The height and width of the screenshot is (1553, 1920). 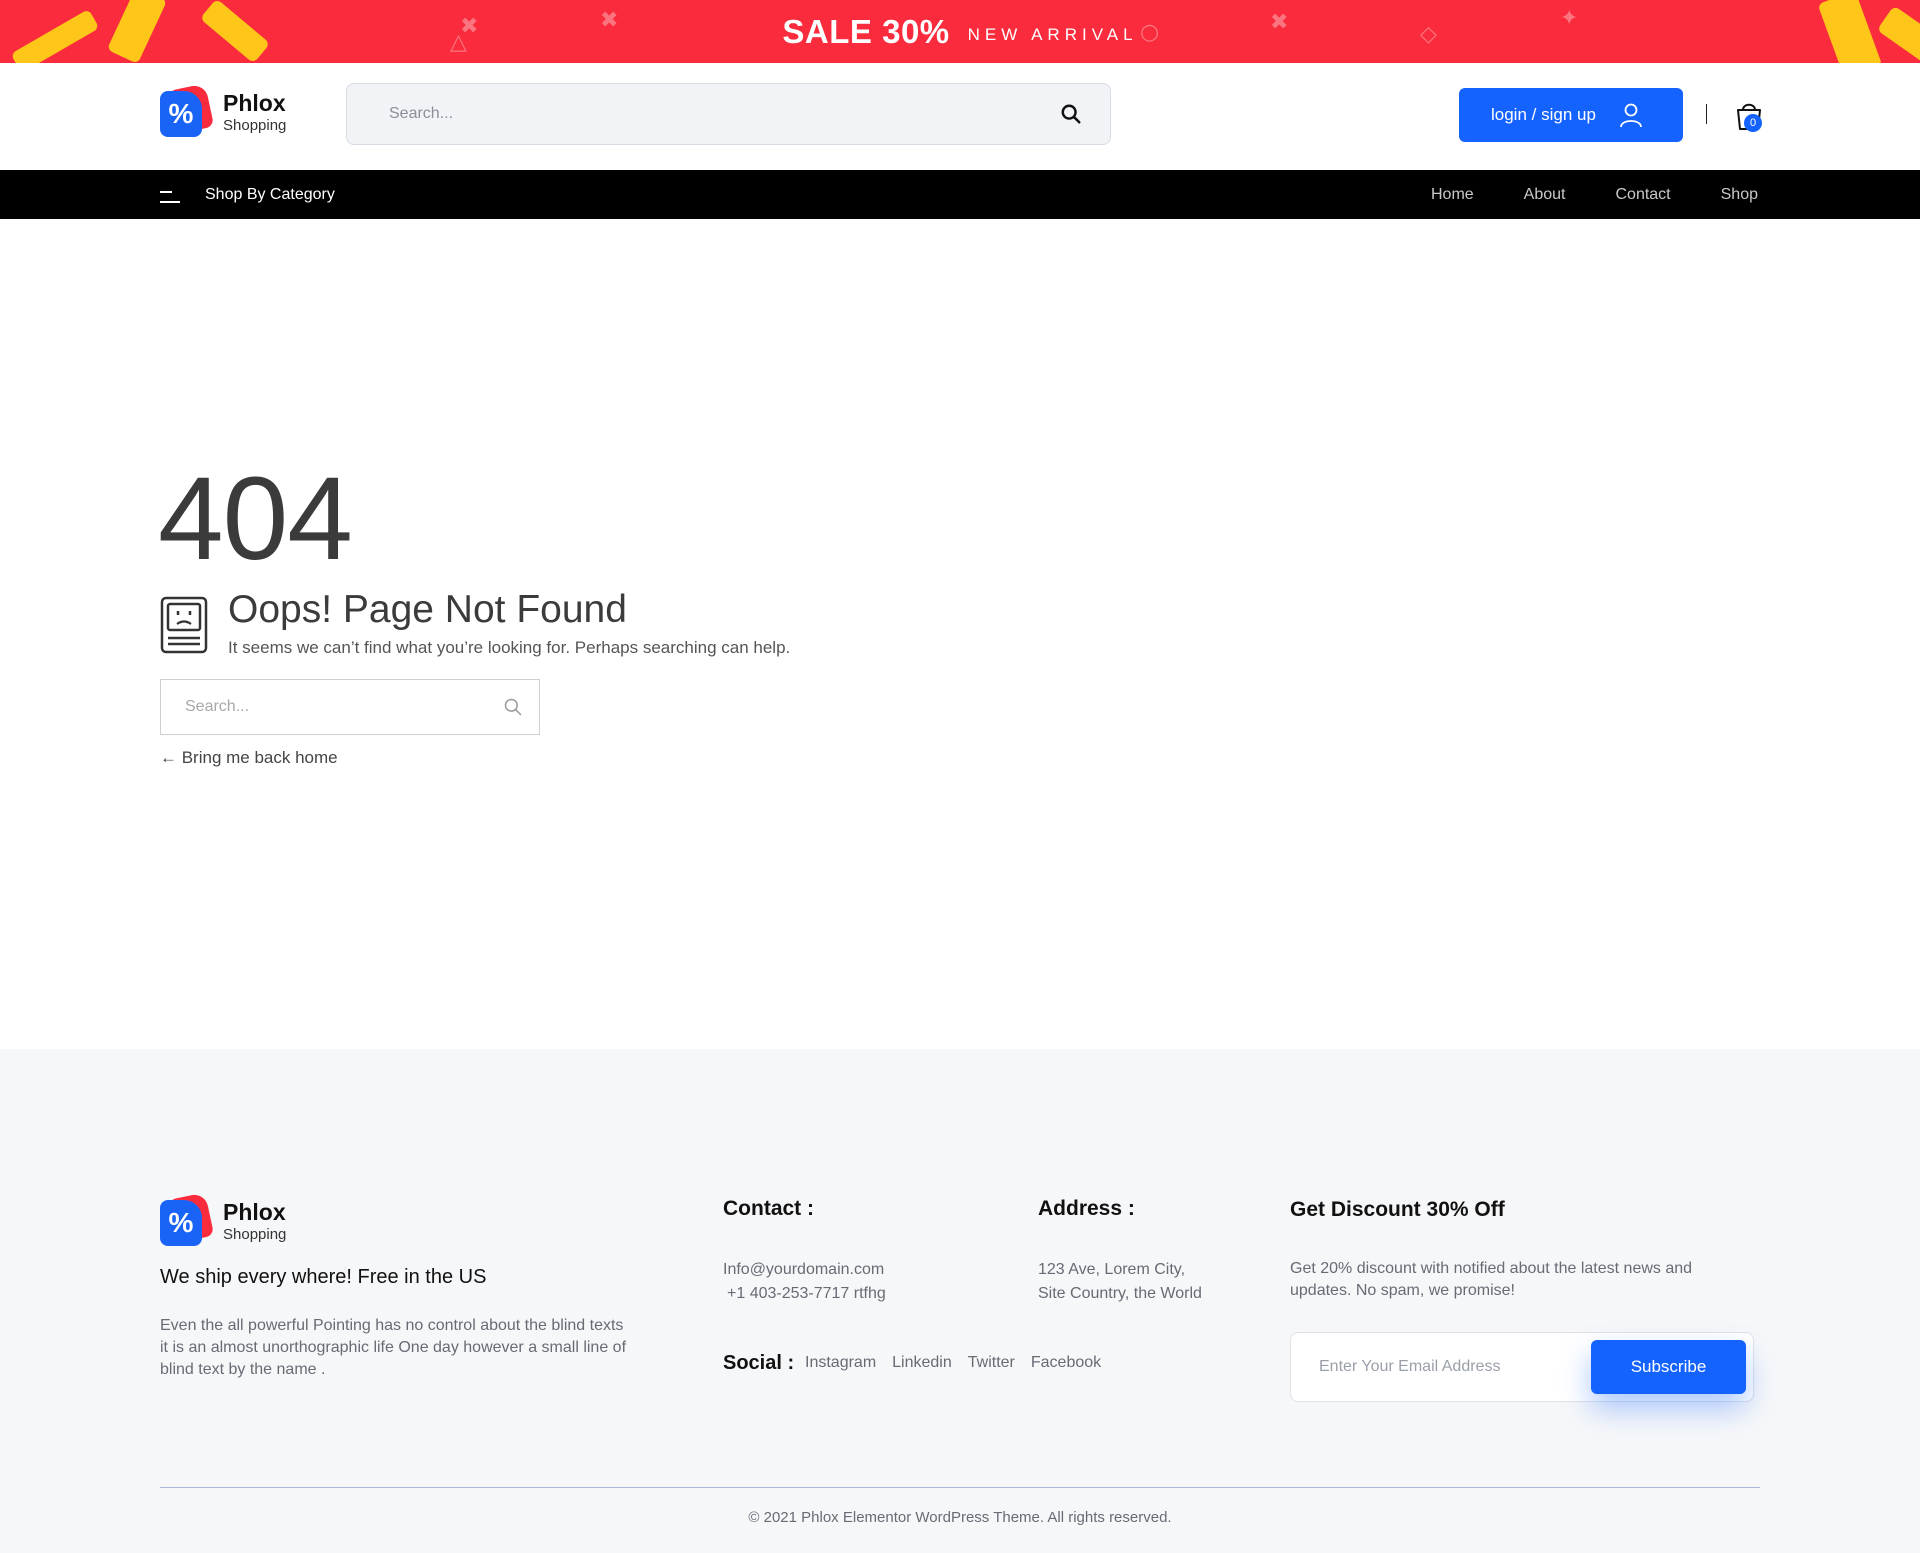 What do you see at coordinates (1739, 195) in the screenshot?
I see `nav-link-shop: Shop` at bounding box center [1739, 195].